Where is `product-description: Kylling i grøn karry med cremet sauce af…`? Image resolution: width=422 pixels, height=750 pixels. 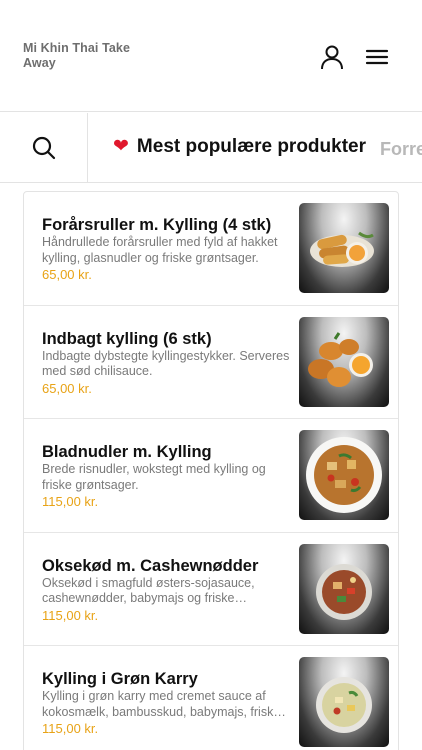
product-description: Kylling i grøn karry med cremet sauce af… is located at coordinates (161, 704).